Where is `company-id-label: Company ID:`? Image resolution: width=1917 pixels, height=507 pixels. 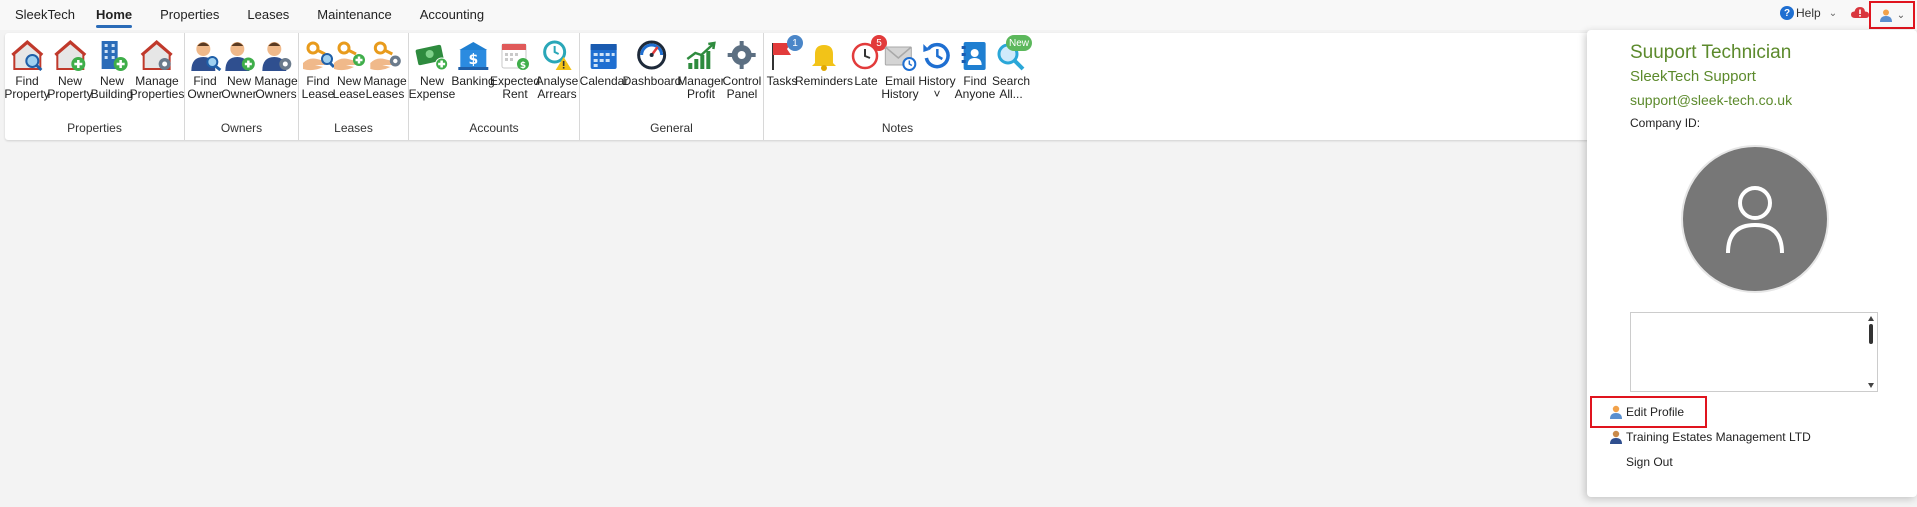
company-id-label: Company ID: is located at coordinates (1665, 123).